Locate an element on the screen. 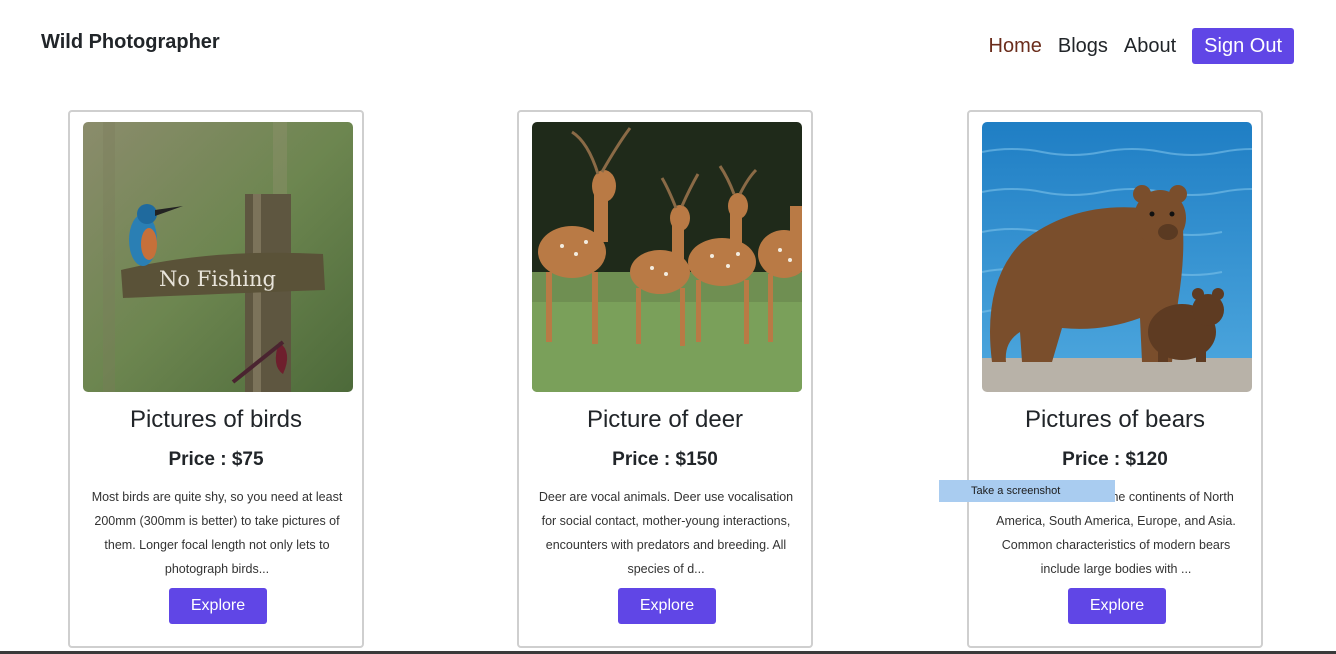 The image size is (1336, 654). card-title: Pictures of birds is located at coordinates (216, 419).